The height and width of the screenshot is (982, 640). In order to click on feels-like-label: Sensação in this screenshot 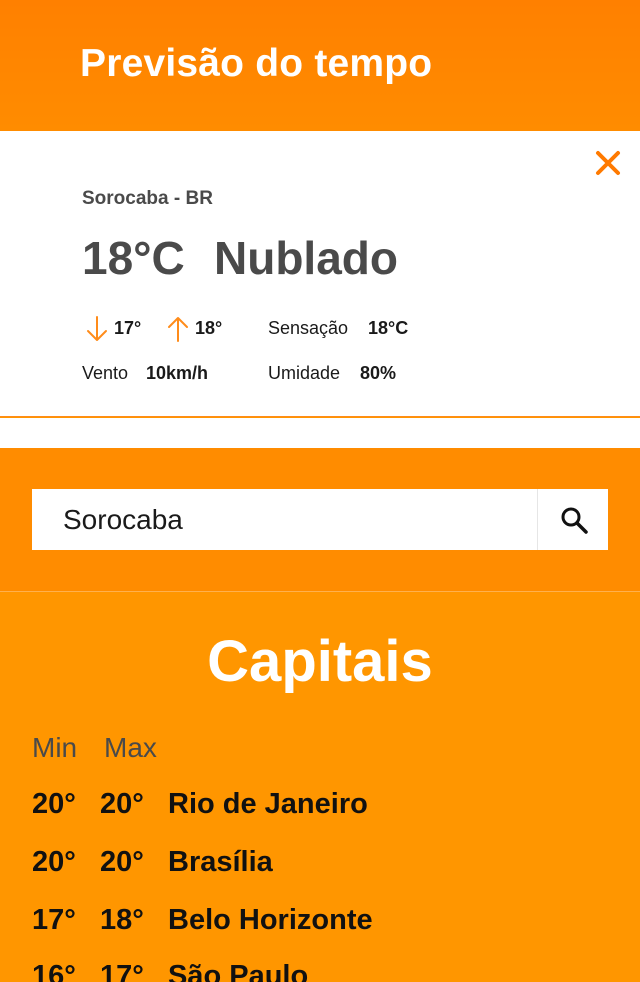, I will do `click(308, 328)`.